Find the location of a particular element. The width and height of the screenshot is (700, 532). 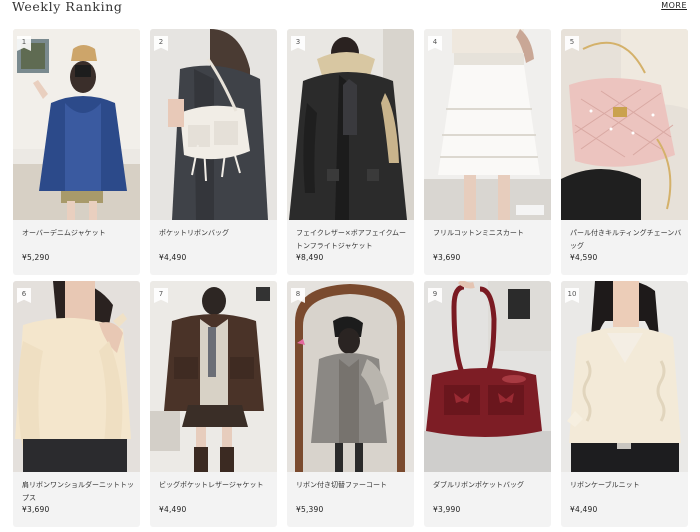

leather-flight-jacket-photo: 3 is located at coordinates (350, 124).